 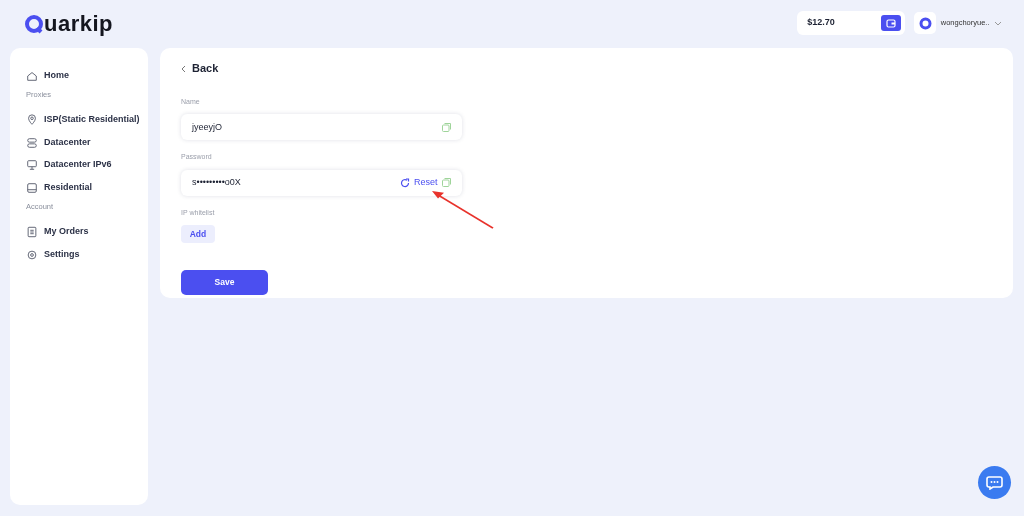 I want to click on home-icon, so click(x=32, y=75).